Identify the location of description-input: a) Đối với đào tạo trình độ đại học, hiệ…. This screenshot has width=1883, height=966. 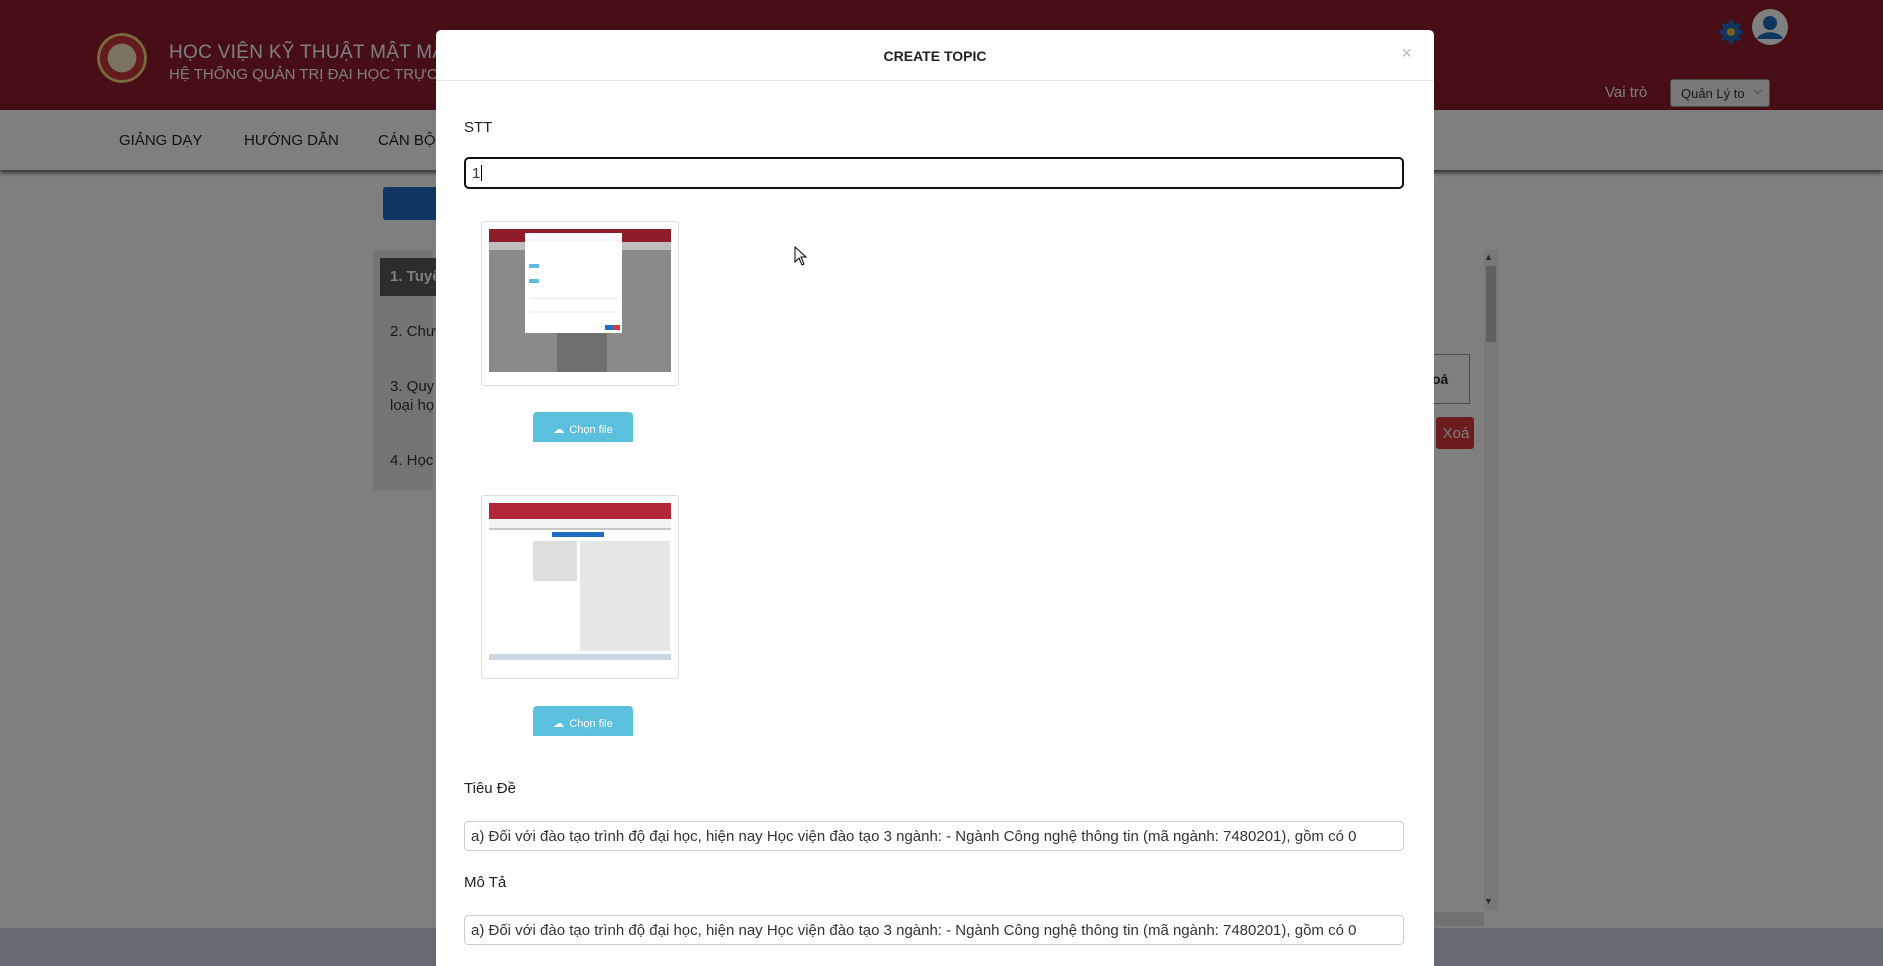
(934, 930).